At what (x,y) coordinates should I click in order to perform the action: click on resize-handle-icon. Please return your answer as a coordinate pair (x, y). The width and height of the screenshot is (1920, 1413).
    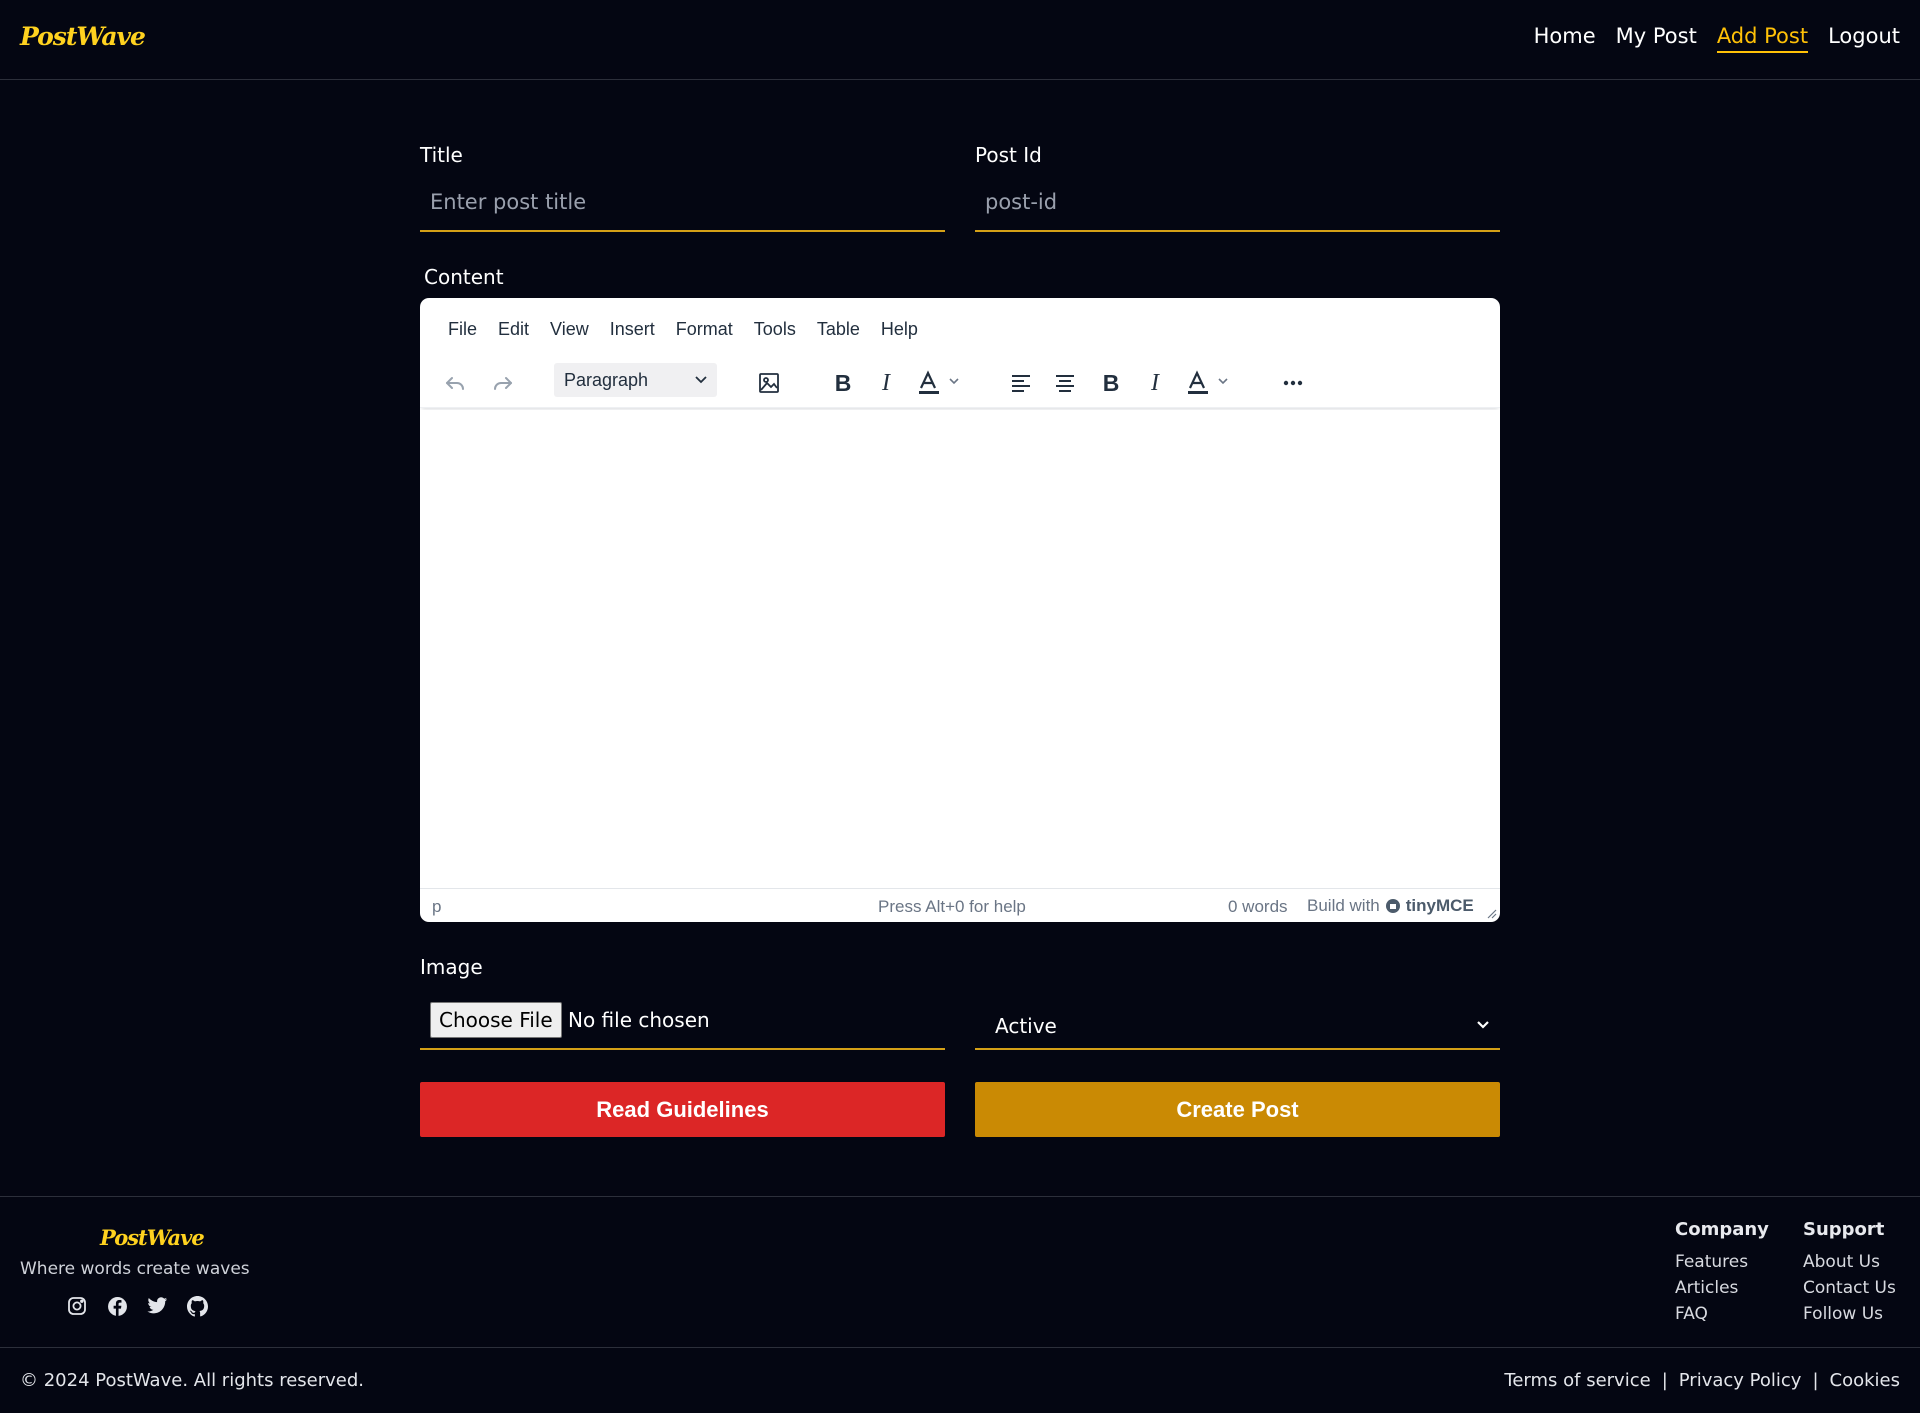
    Looking at the image, I should click on (1491, 913).